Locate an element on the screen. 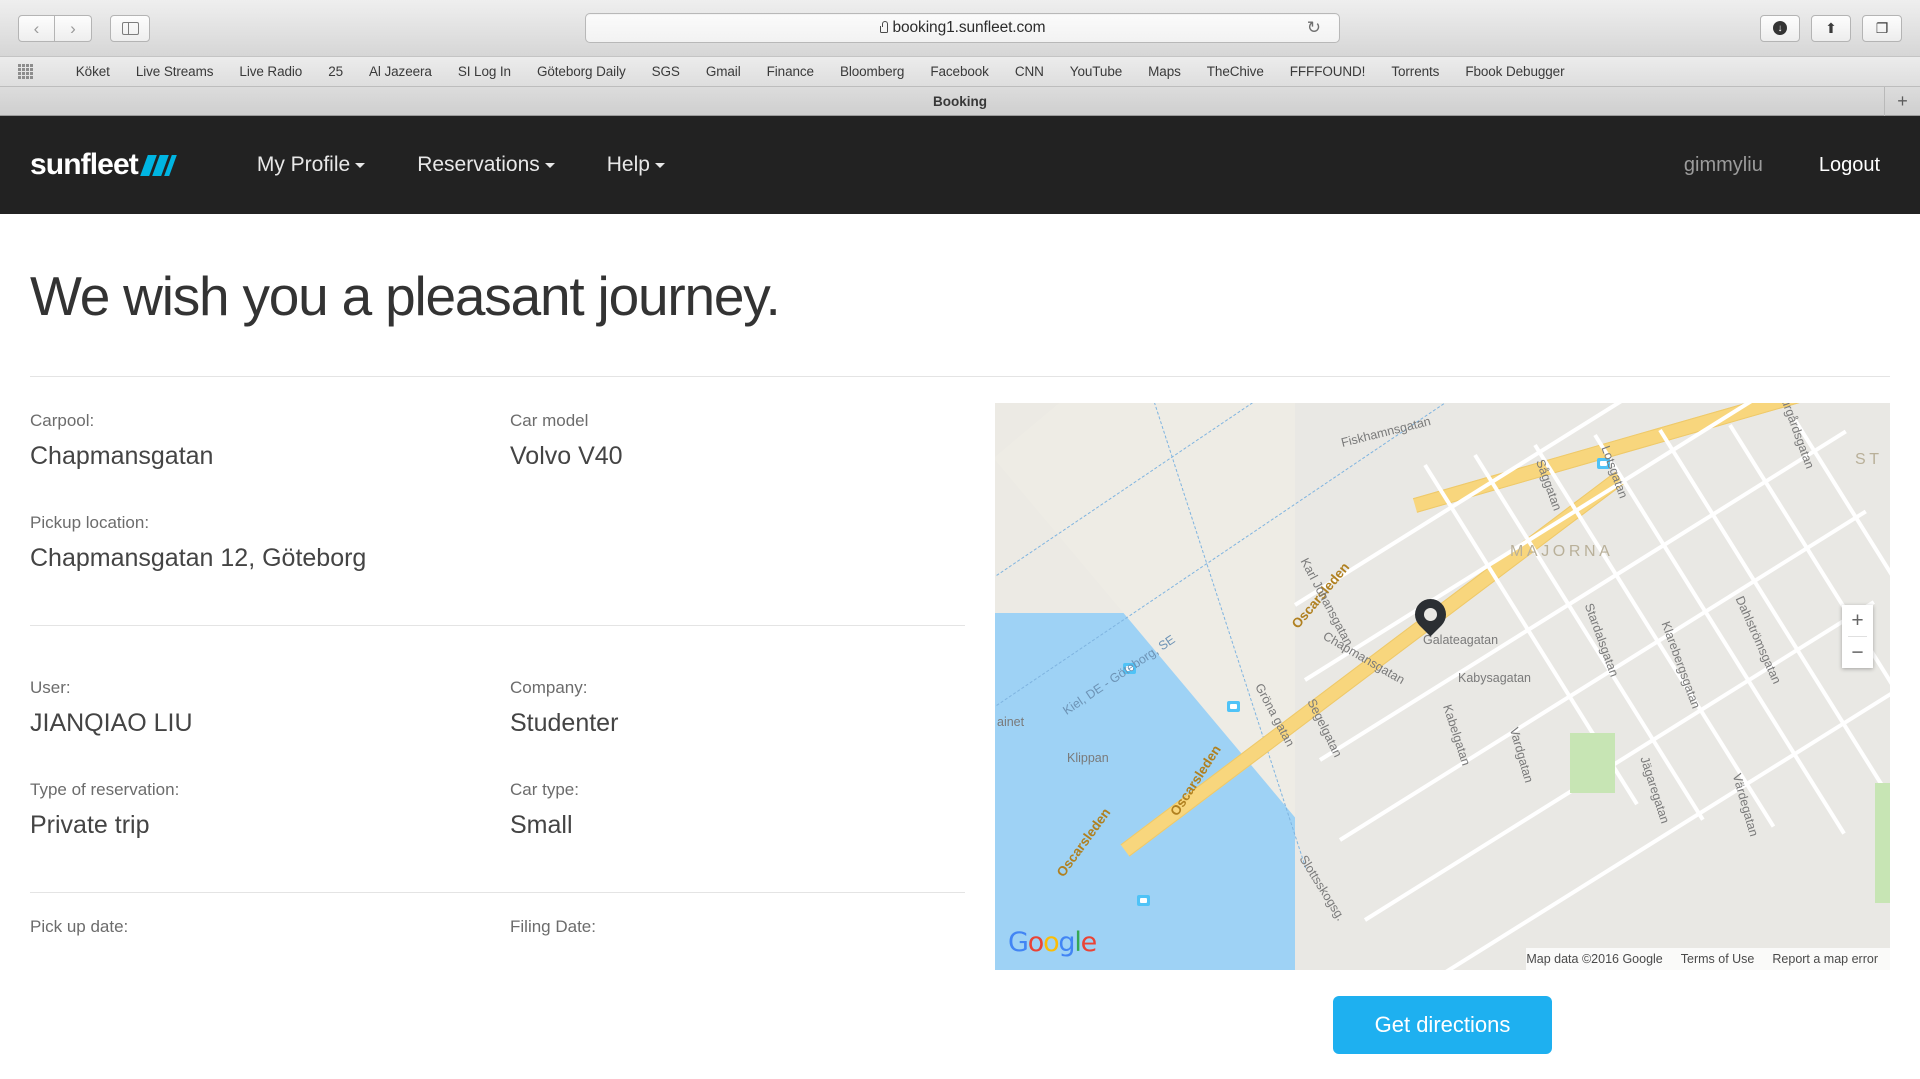 The width and height of the screenshot is (1920, 1079). bookmark-item: Live Streams is located at coordinates (175, 71).